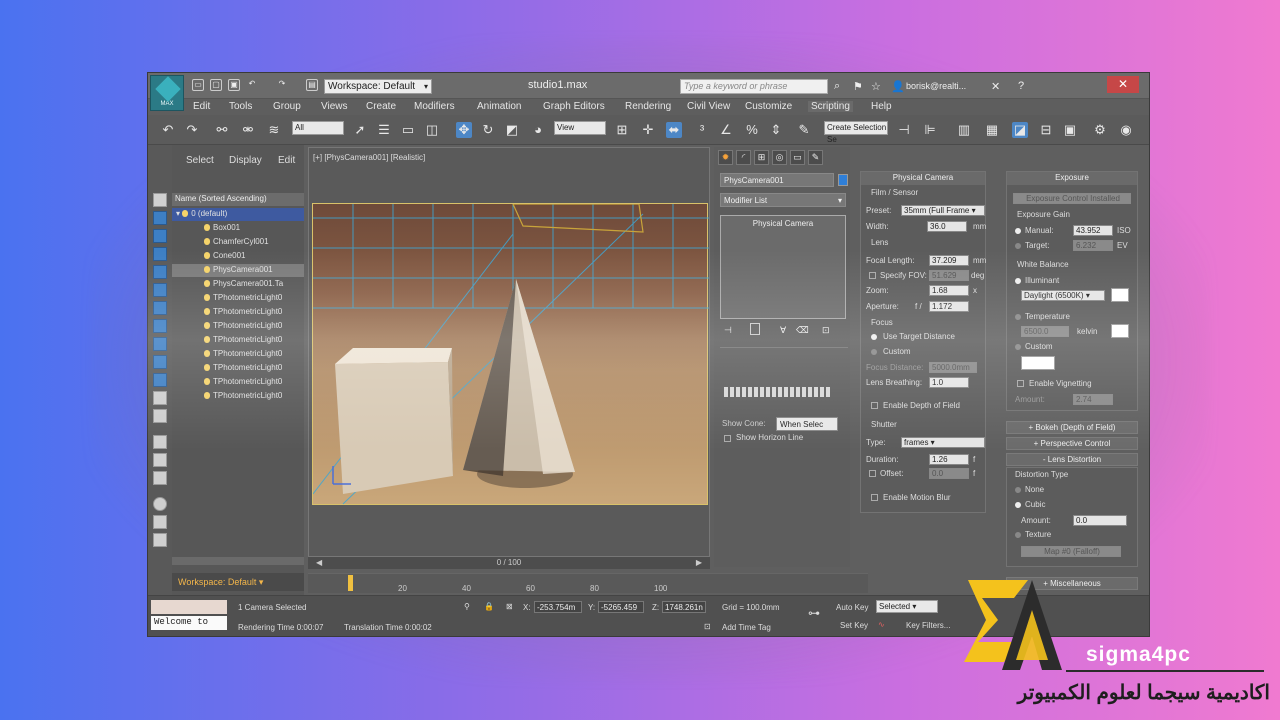 The height and width of the screenshot is (720, 1280). I want to click on pivot-center-icon: ⊞, so click(622, 130).